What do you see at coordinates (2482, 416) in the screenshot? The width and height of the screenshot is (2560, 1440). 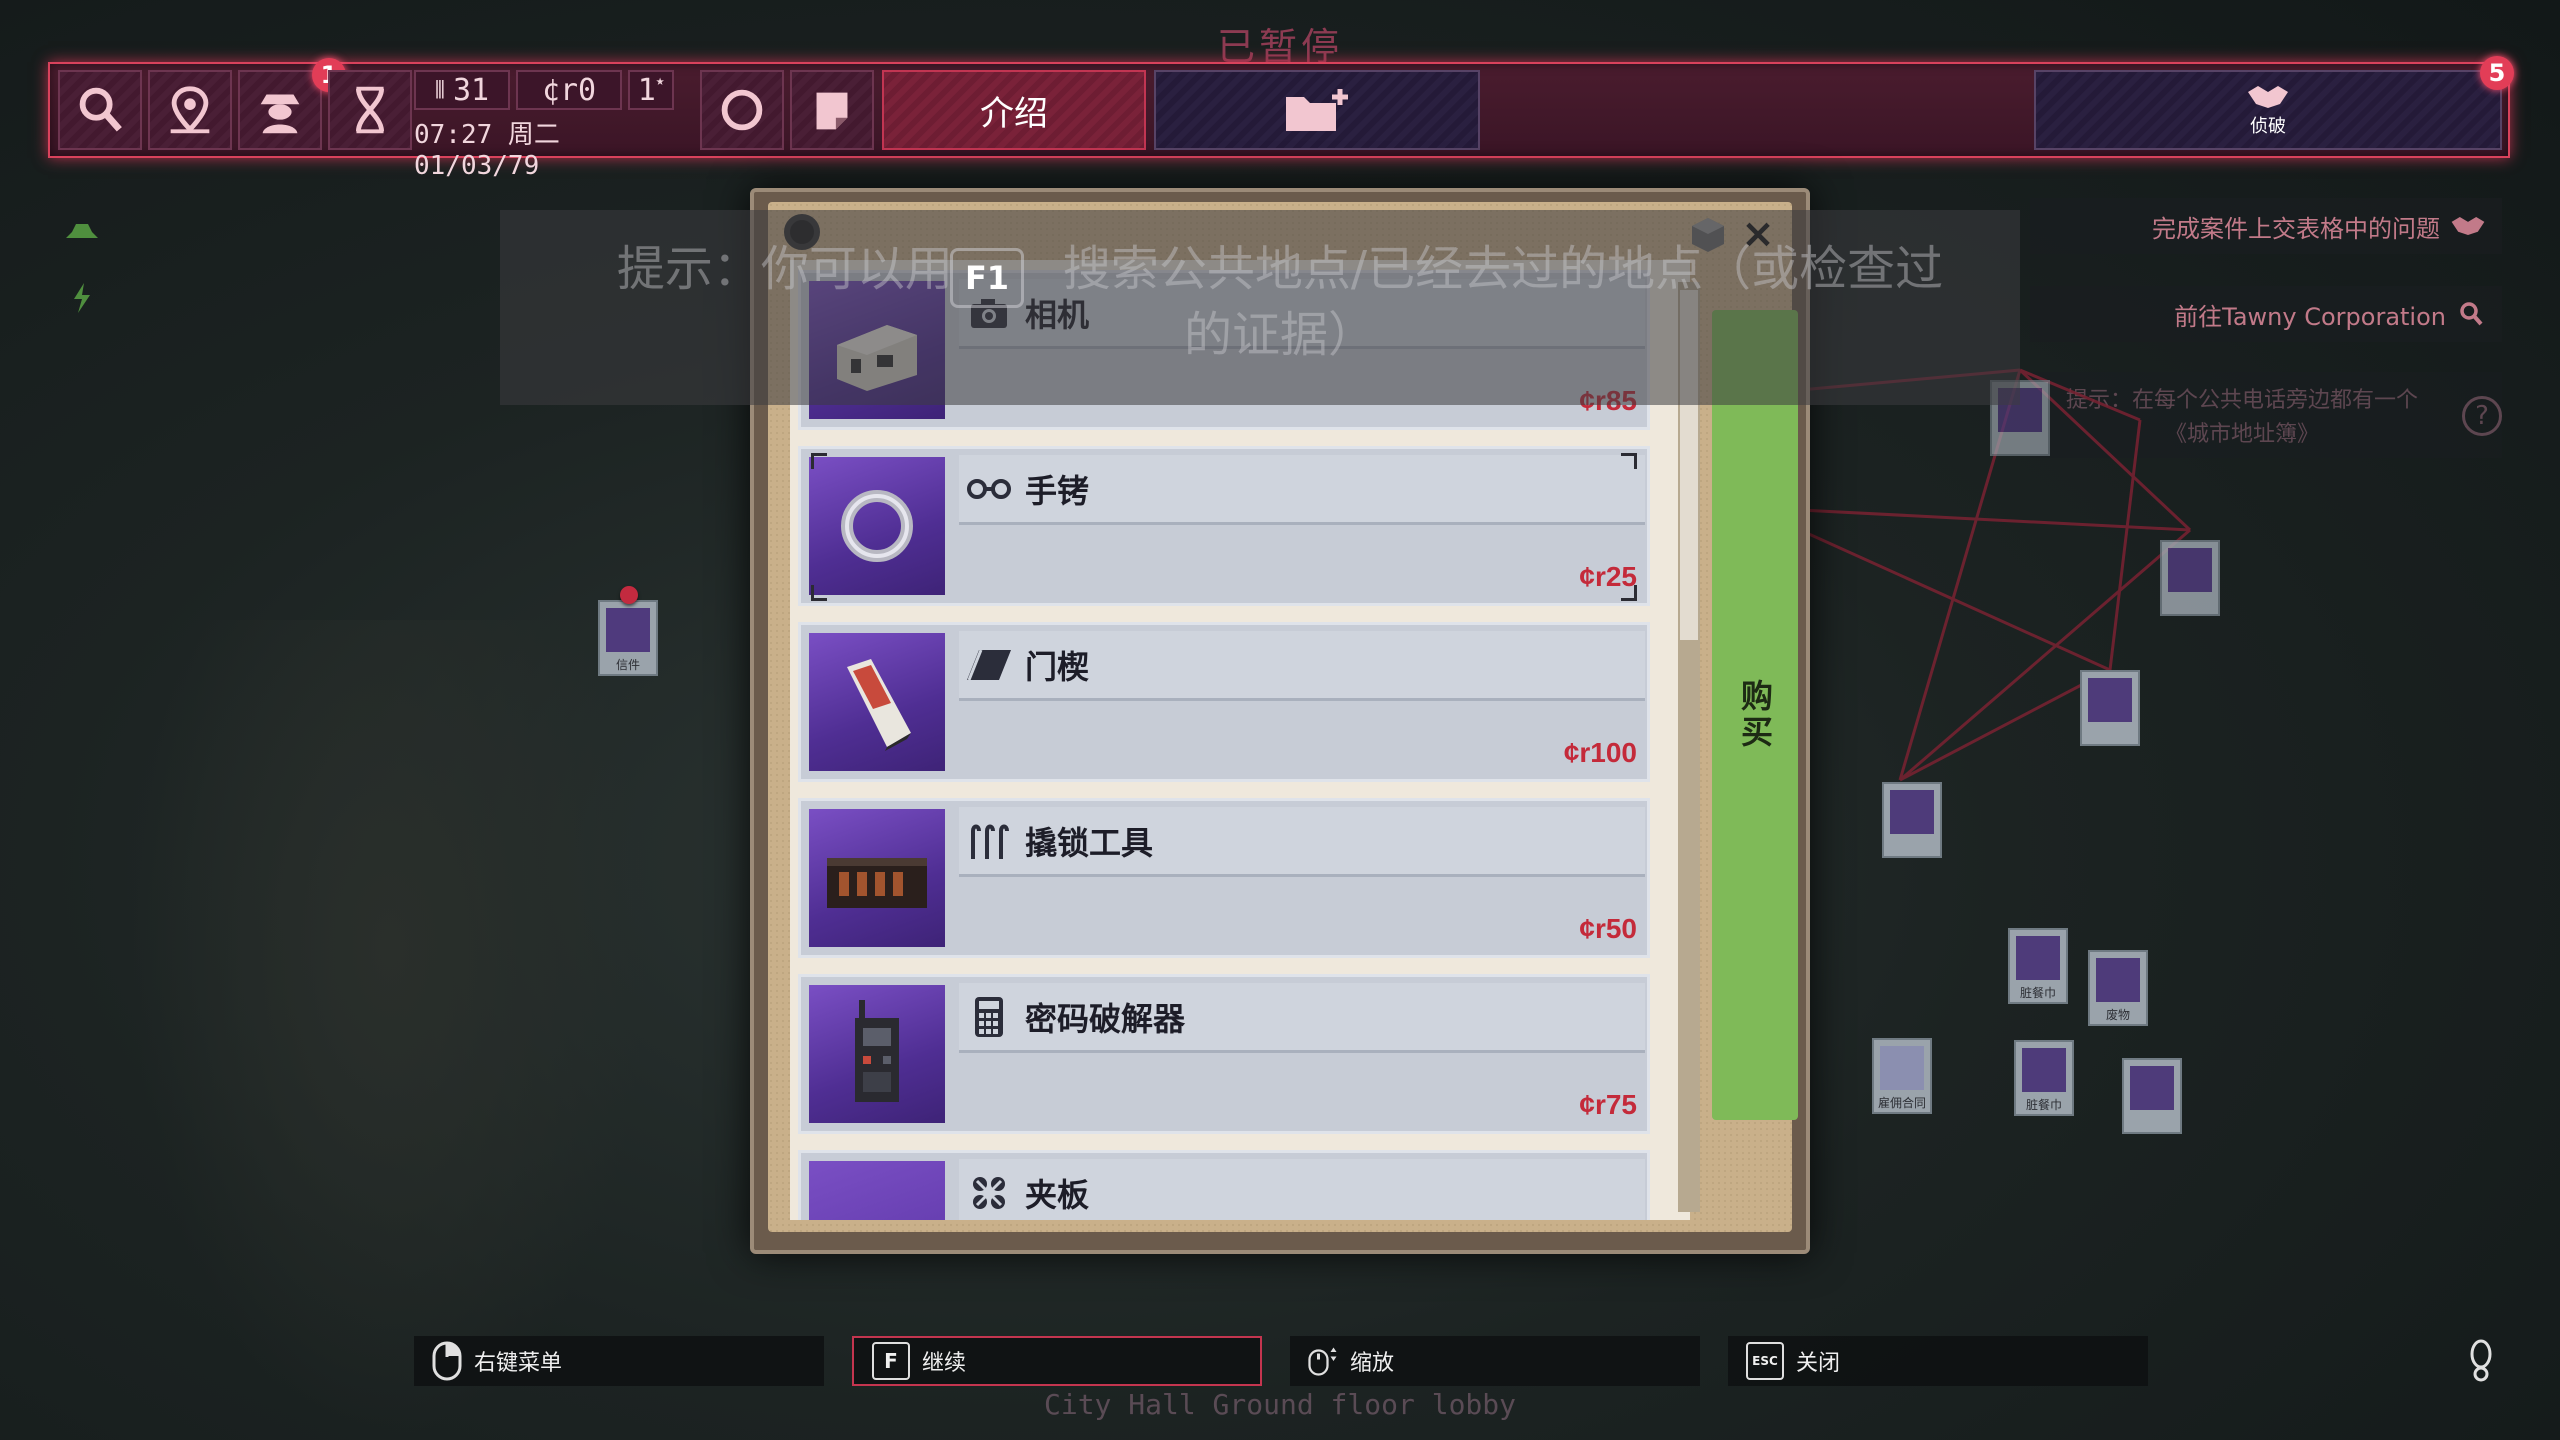 I see `help-icon: ?` at bounding box center [2482, 416].